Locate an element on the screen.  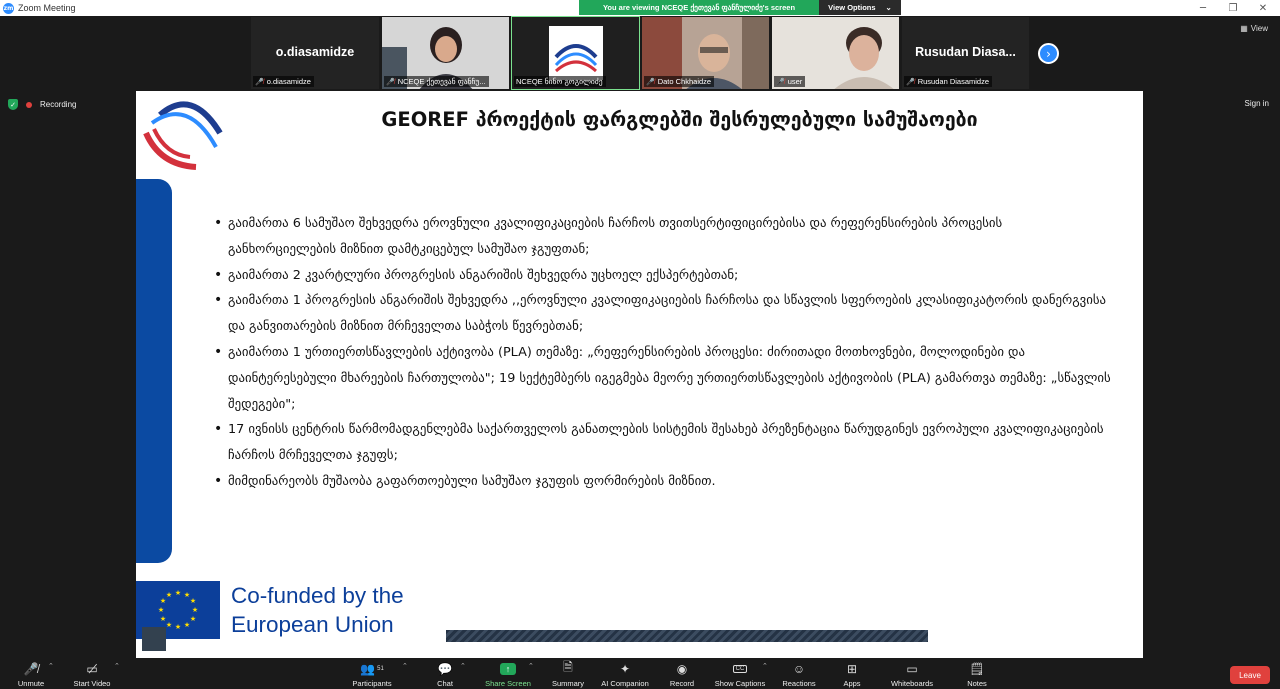
record-icon: ◉ is located at coordinates (682, 668).